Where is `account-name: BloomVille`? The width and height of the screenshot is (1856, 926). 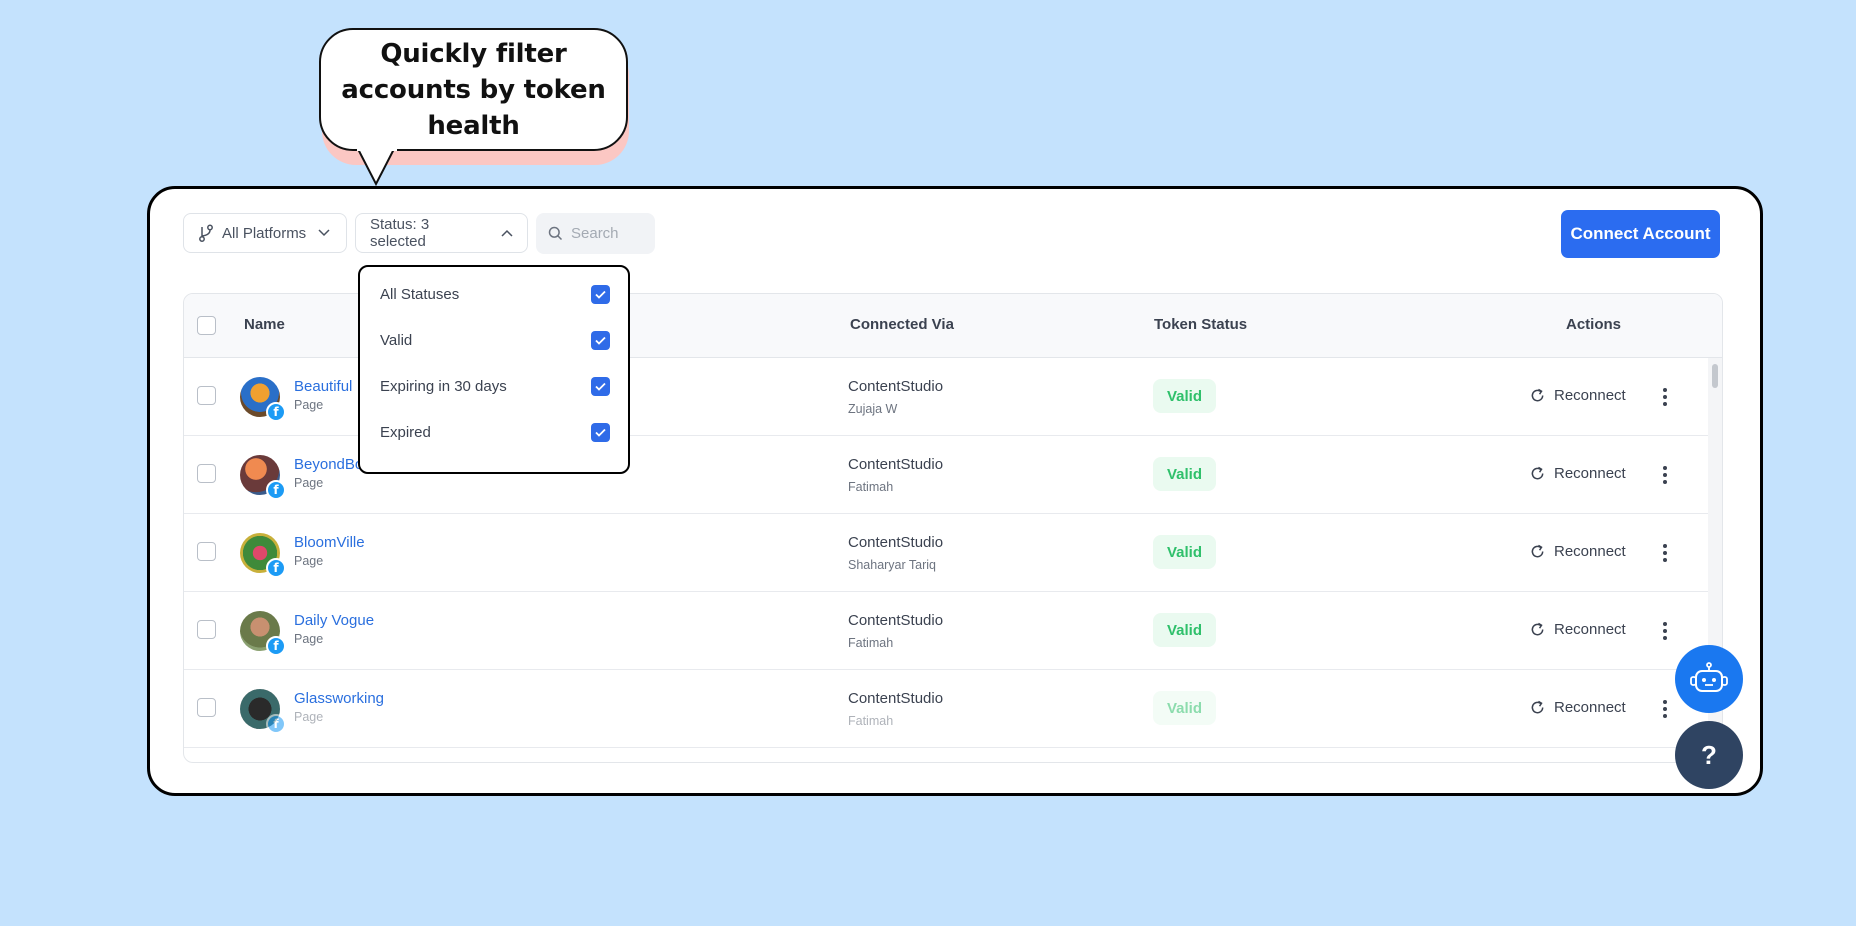
account-name: BloomVille is located at coordinates (329, 542).